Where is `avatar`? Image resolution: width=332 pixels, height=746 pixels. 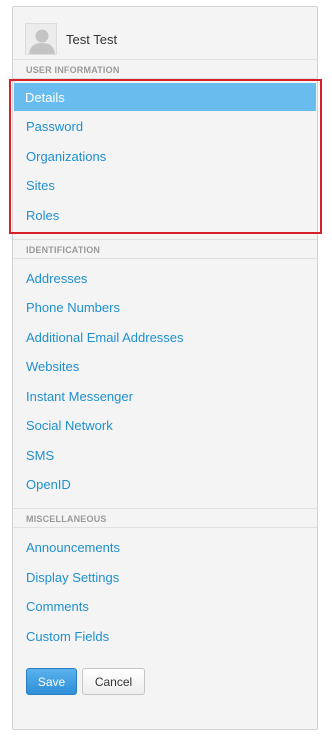
avatar is located at coordinates (41, 39).